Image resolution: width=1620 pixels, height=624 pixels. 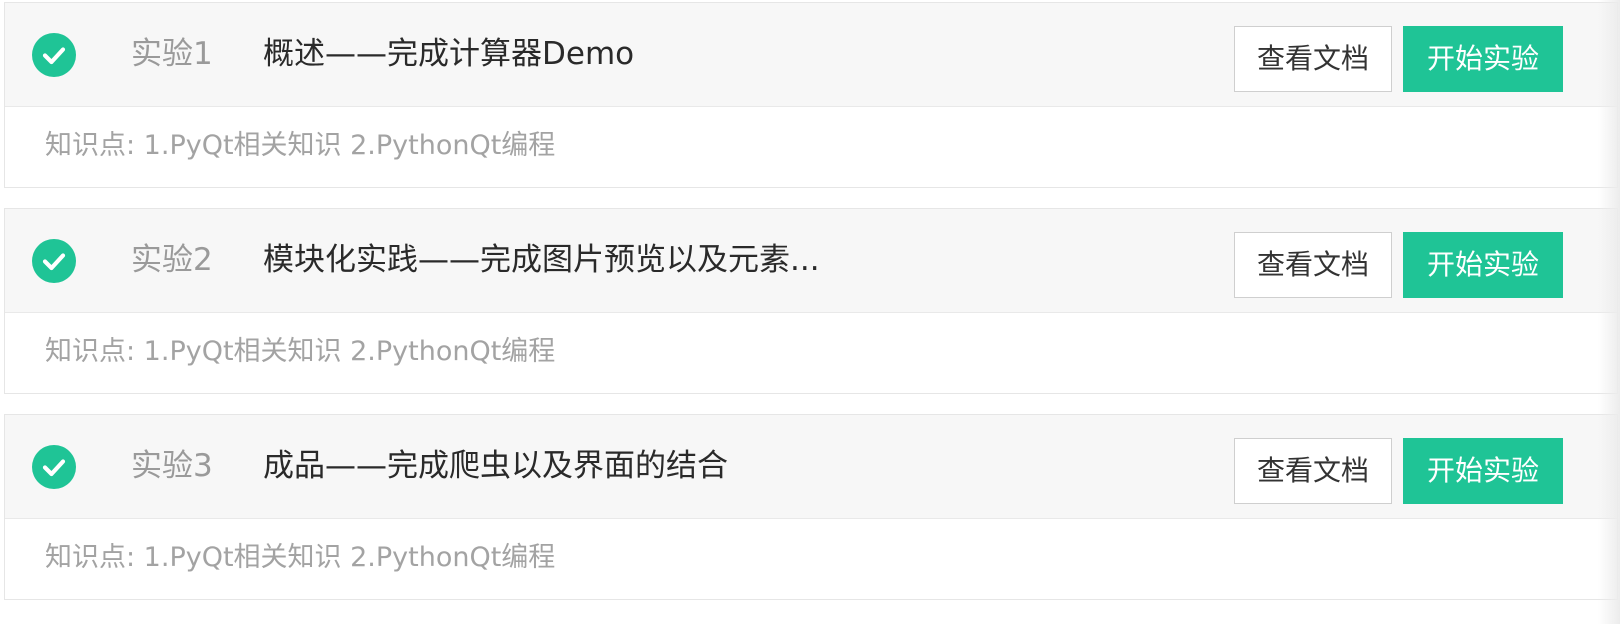 What do you see at coordinates (172, 260) in the screenshot?
I see `experiment-number: 实验2` at bounding box center [172, 260].